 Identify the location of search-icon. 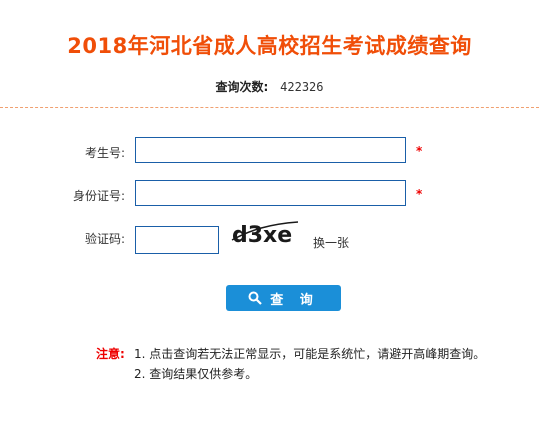
(255, 298).